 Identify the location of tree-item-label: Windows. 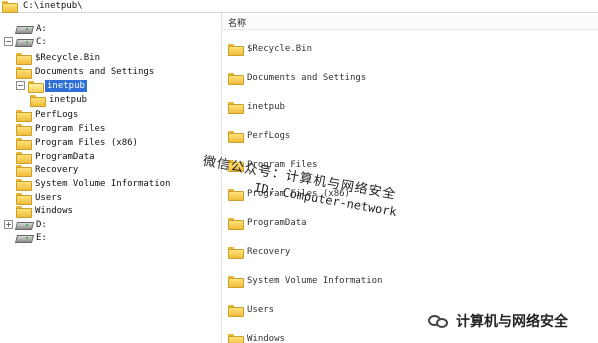
(54, 210).